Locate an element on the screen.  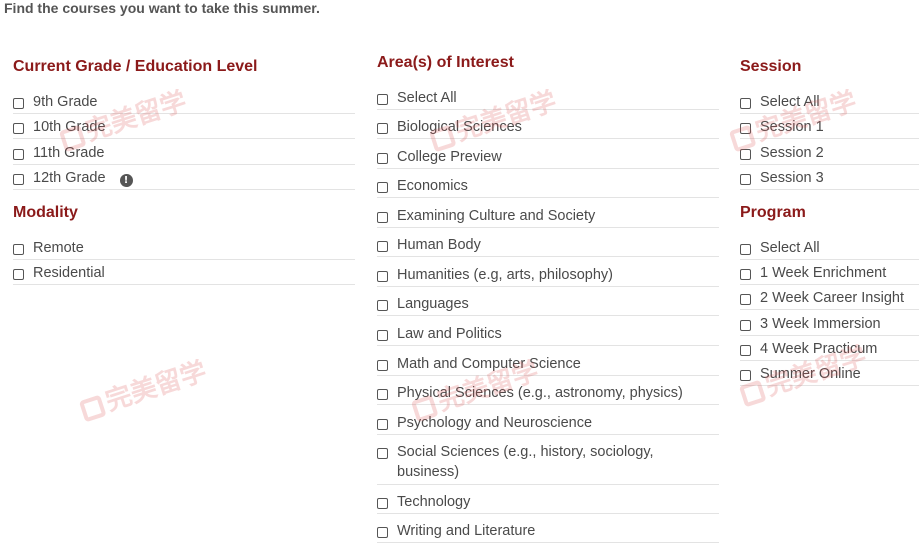
option-label: 12th Grade! is located at coordinates (83, 178).